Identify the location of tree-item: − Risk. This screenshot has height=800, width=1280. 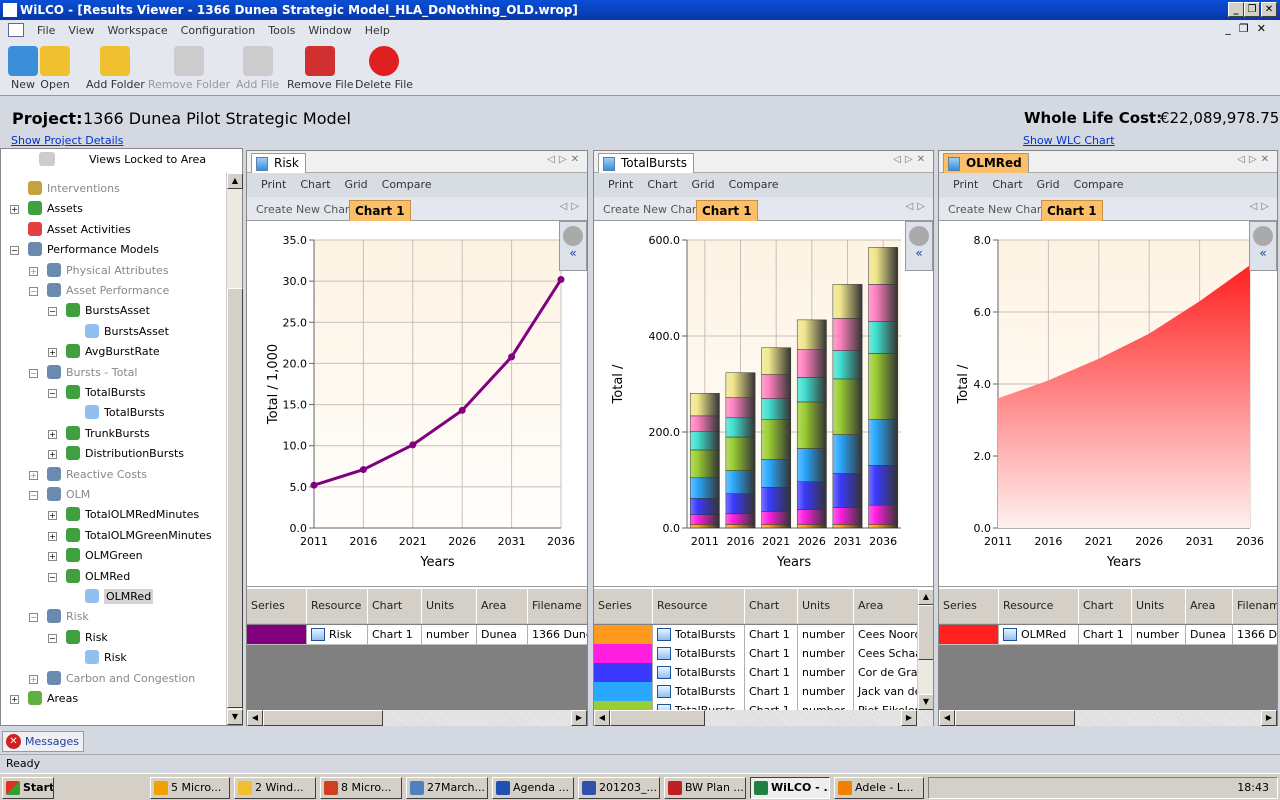
(78, 638).